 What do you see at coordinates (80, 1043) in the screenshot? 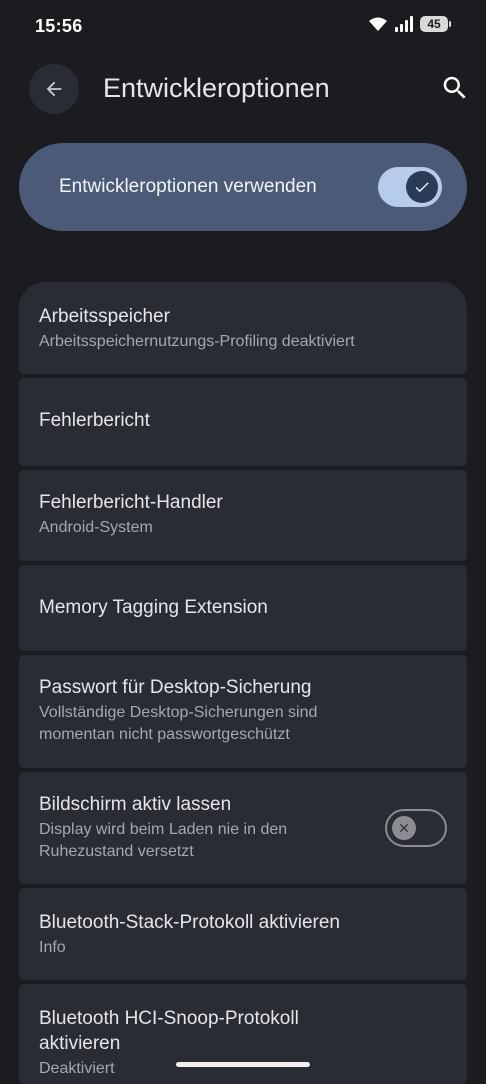
I see `title-line: aktivieren` at bounding box center [80, 1043].